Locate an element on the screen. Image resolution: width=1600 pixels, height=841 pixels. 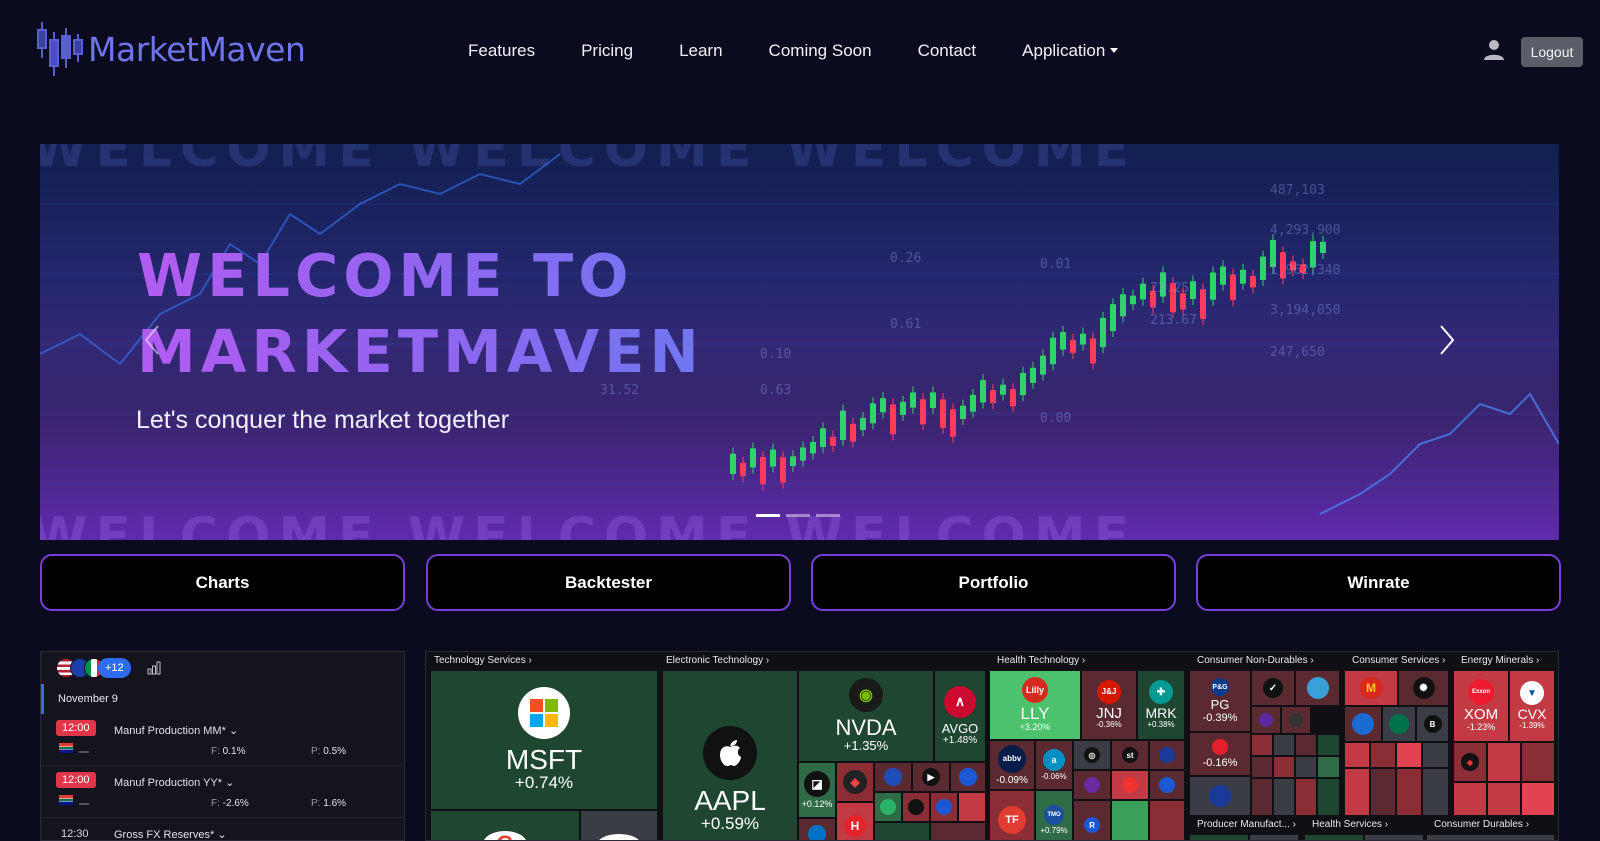
sector-label: Energy Minerals › is located at coordinates (1496, 661).